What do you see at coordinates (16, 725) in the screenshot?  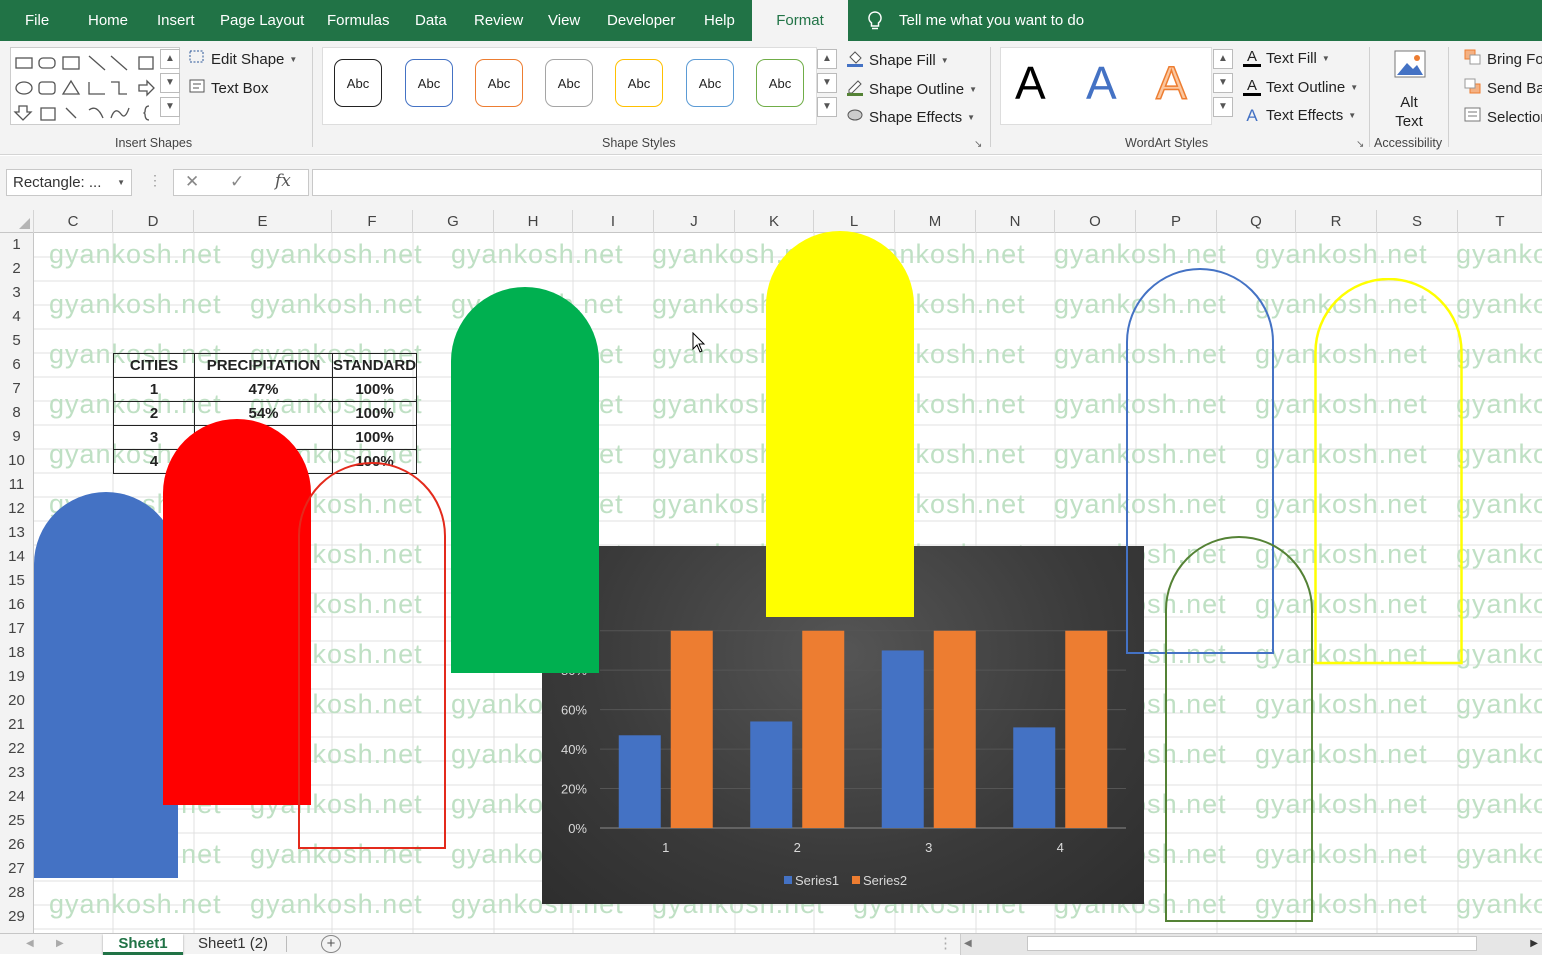 I see `row-header: 21` at bounding box center [16, 725].